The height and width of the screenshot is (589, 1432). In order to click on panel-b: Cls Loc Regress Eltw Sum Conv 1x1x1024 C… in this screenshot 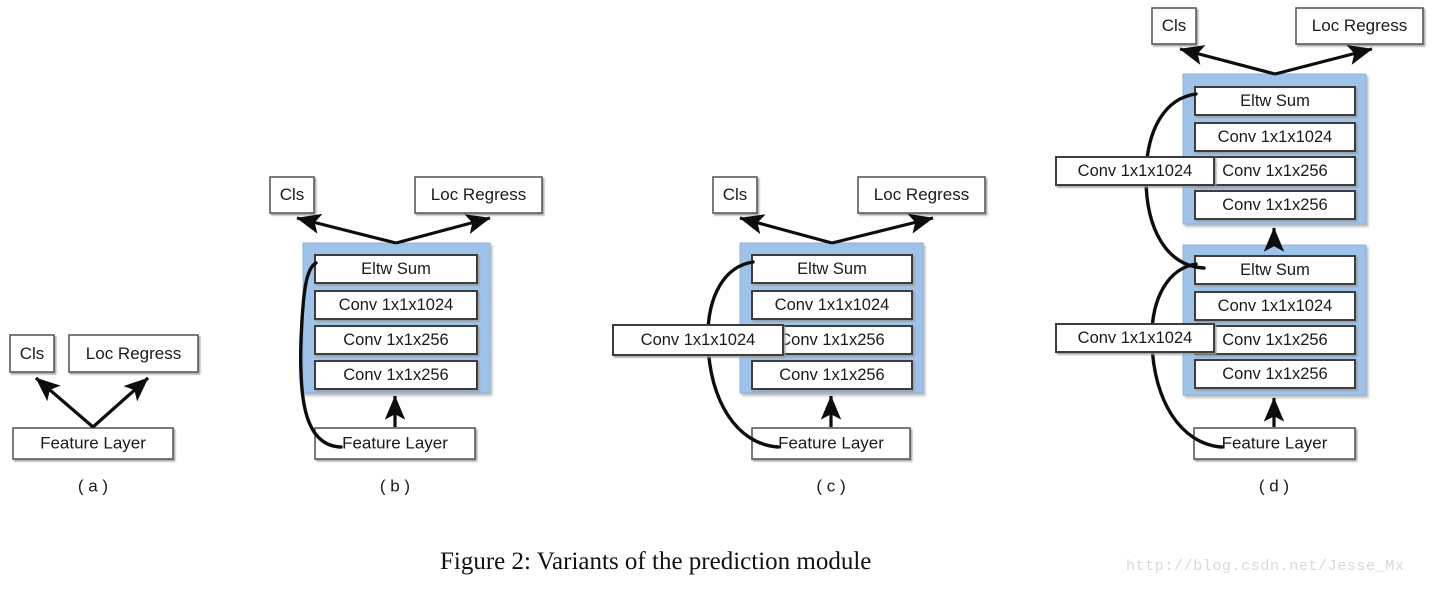, I will do `click(406, 335)`.